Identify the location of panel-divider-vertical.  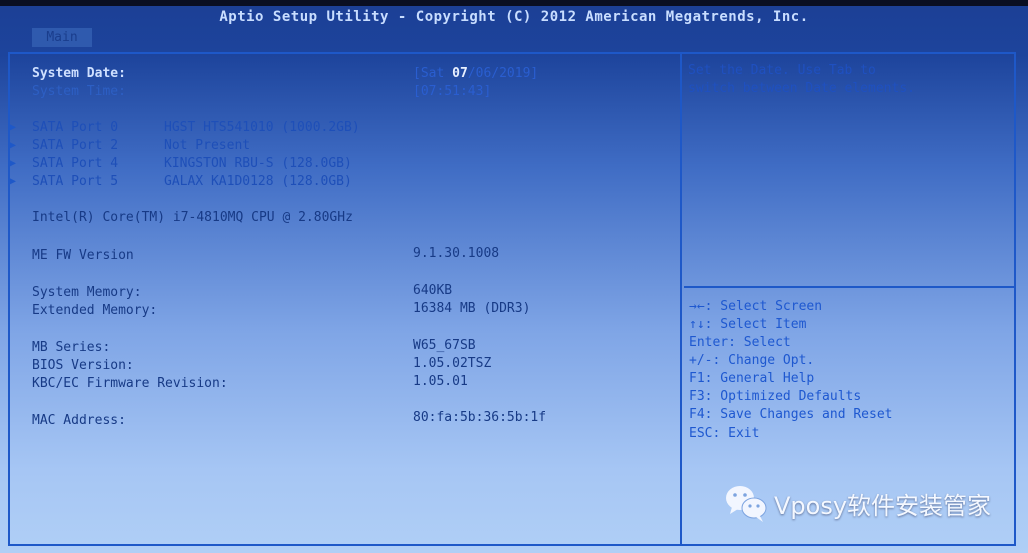
(681, 299).